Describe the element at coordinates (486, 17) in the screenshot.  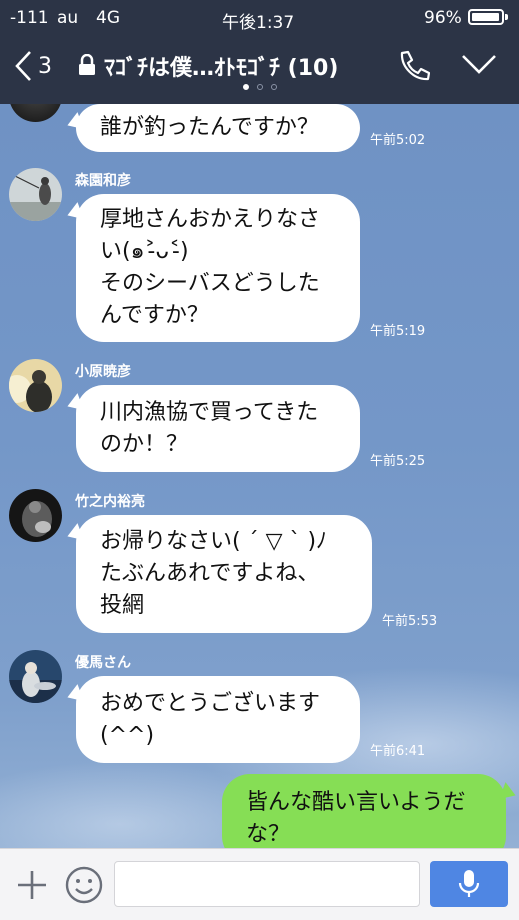
I see `battery-icon` at that location.